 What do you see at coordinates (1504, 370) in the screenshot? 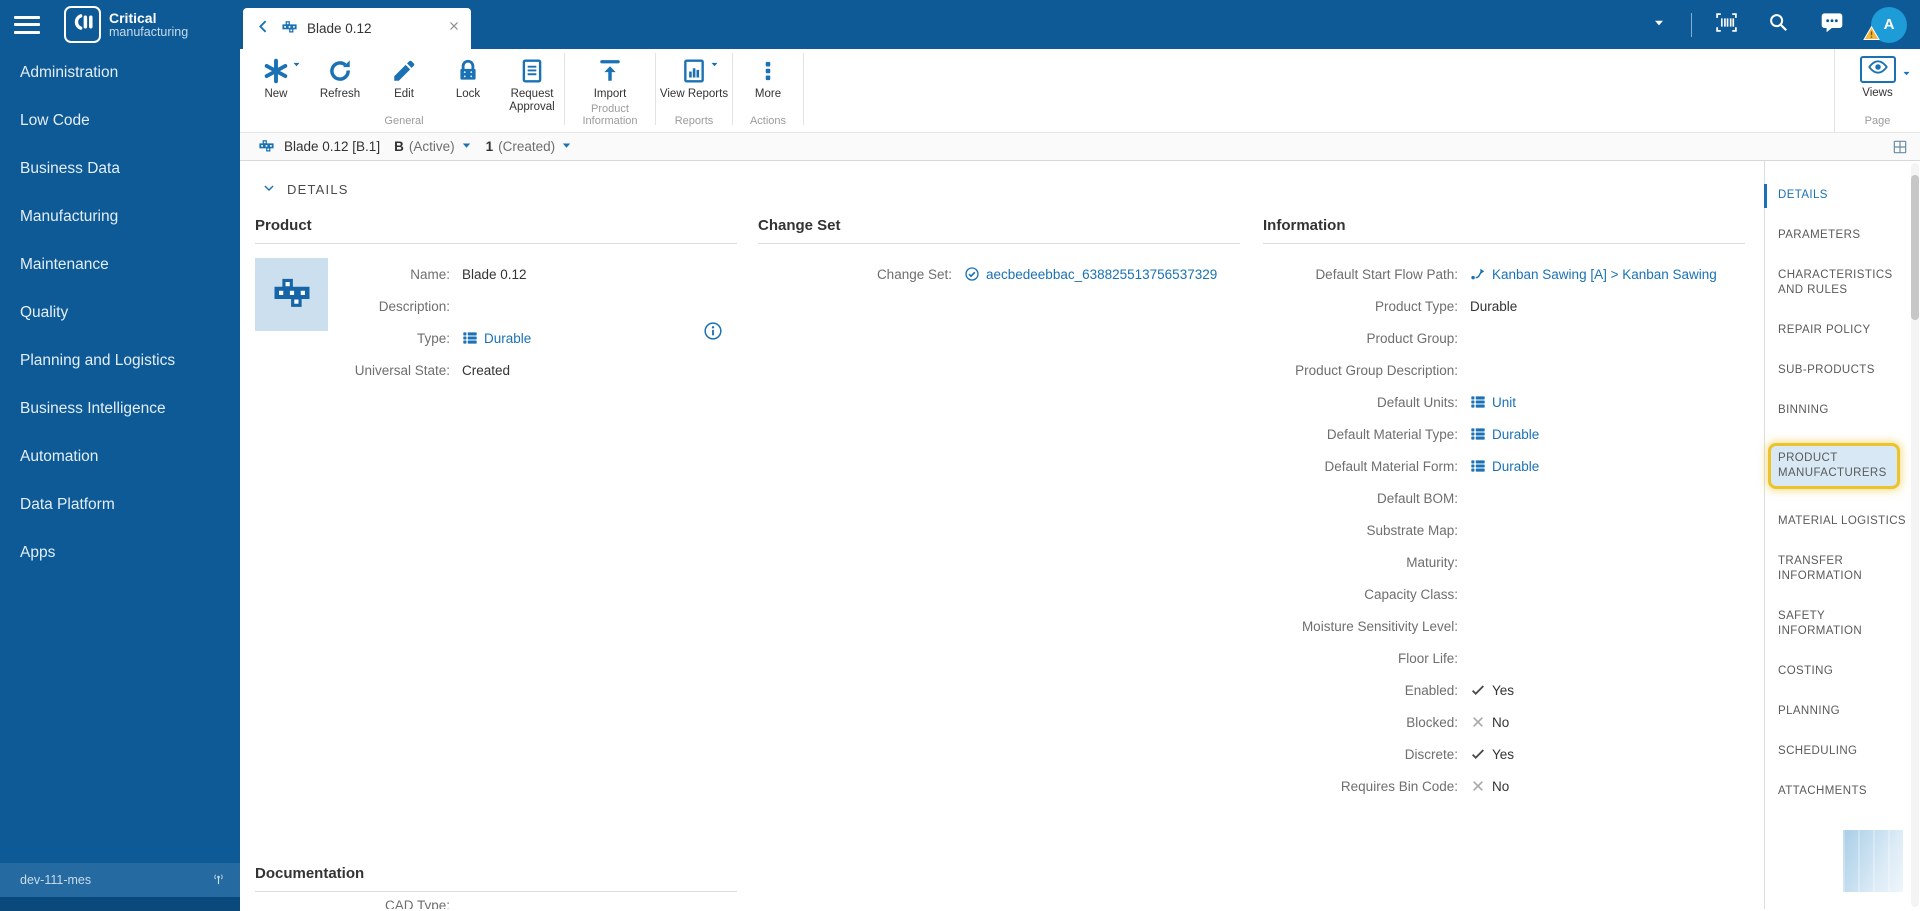
I see `field-row-product-group-description: Product Group Description:` at bounding box center [1504, 370].